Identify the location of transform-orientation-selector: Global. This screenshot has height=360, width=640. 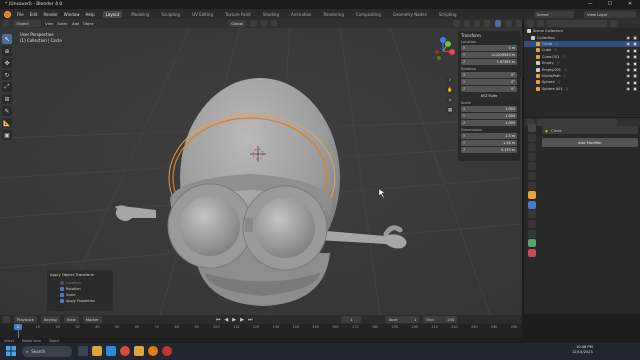
(237, 23).